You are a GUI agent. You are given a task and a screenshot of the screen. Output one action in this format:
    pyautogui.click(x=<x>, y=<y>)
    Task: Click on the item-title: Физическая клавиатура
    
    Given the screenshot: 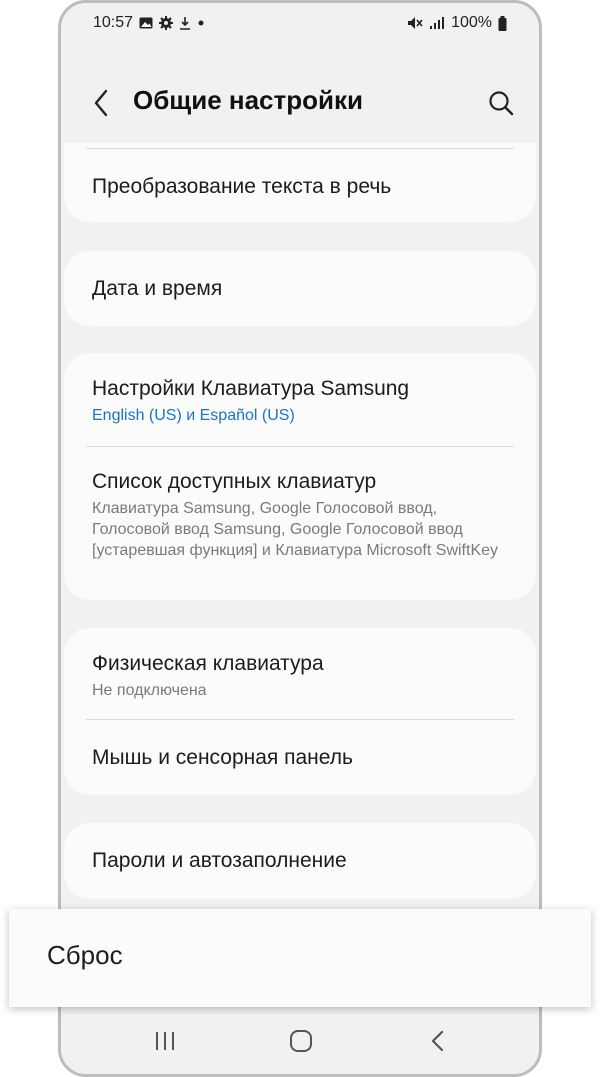 What is the action you would take?
    pyautogui.click(x=208, y=663)
    